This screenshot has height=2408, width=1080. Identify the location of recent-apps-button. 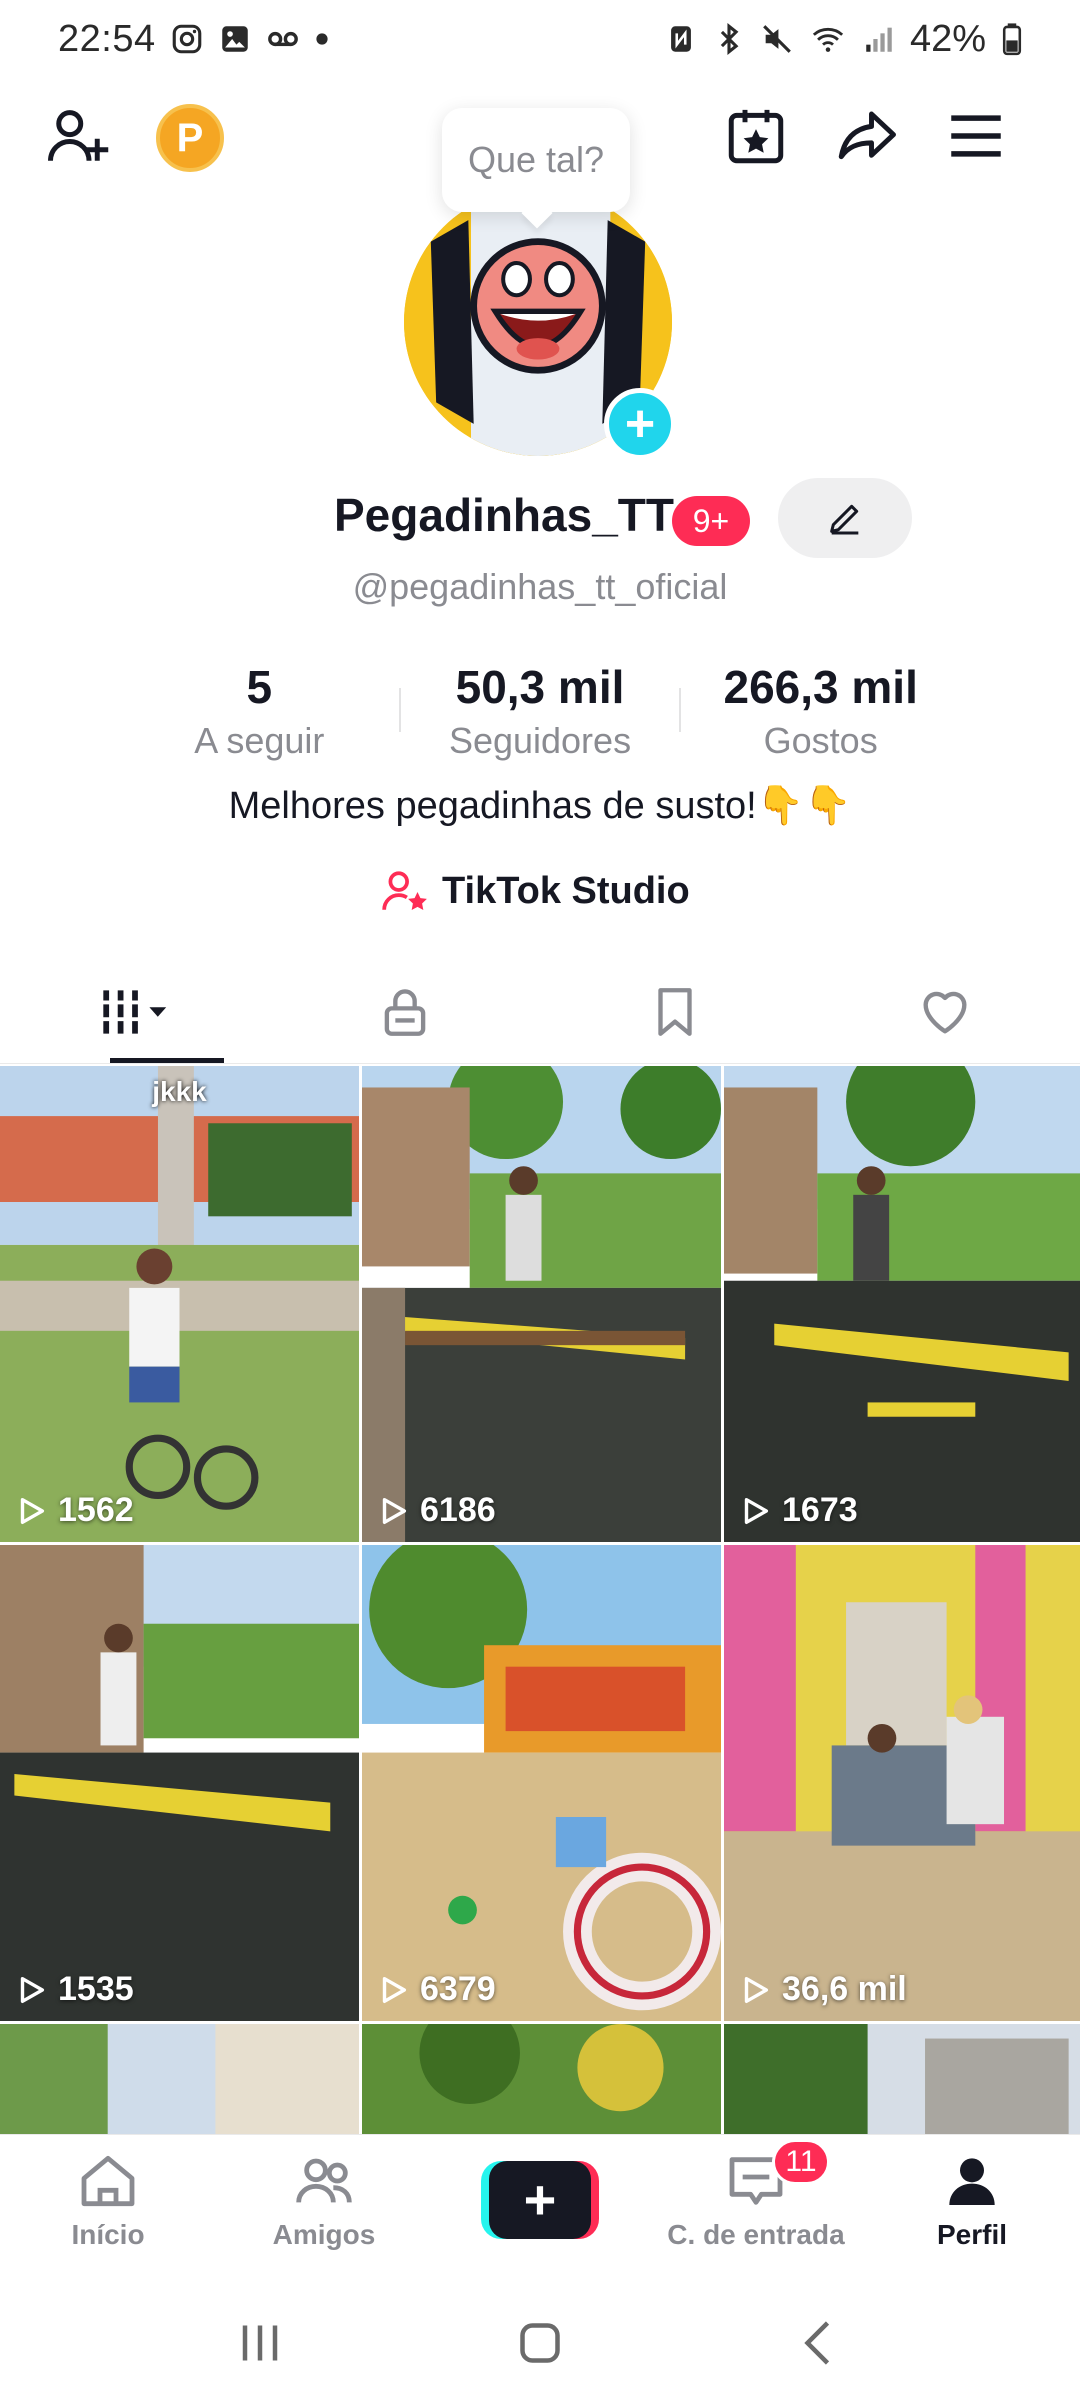
(260, 2345).